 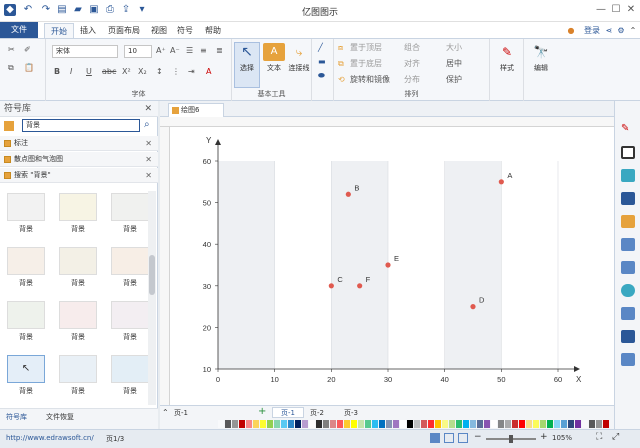 I want to click on color-palette, so click(x=415, y=424).